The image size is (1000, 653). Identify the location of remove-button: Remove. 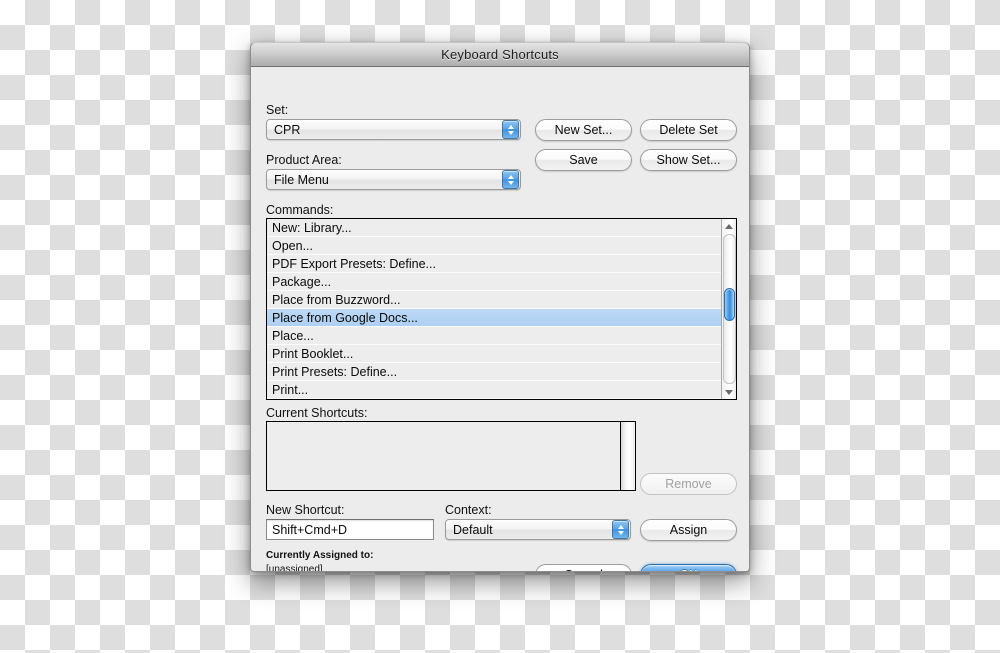
(688, 484).